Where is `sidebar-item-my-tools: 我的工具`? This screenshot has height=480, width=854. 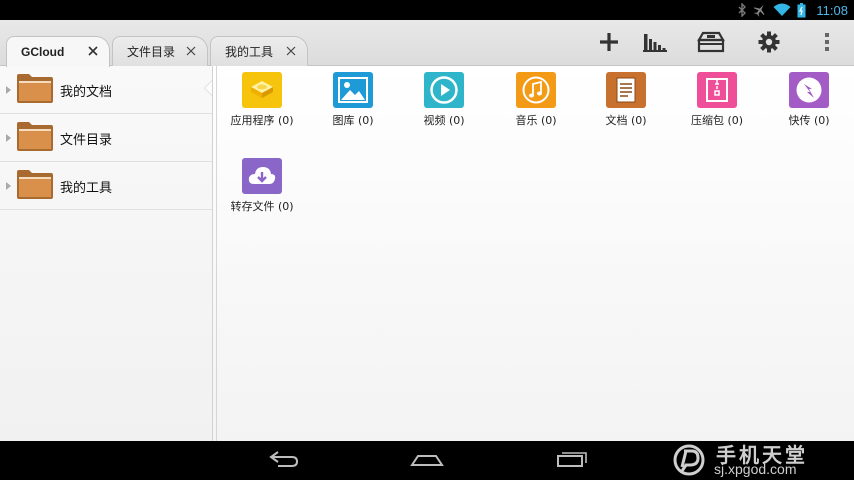 sidebar-item-my-tools: 我的工具 is located at coordinates (106, 186).